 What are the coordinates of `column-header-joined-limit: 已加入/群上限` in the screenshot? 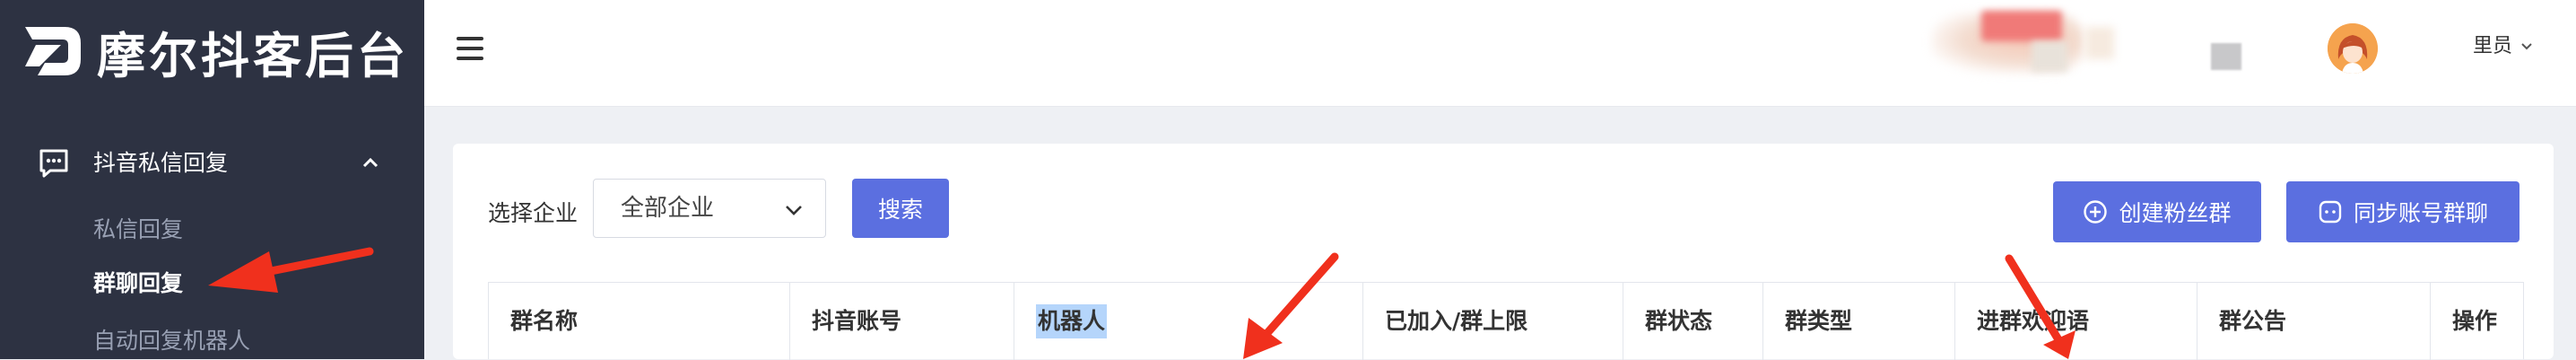 It's located at (1493, 322).